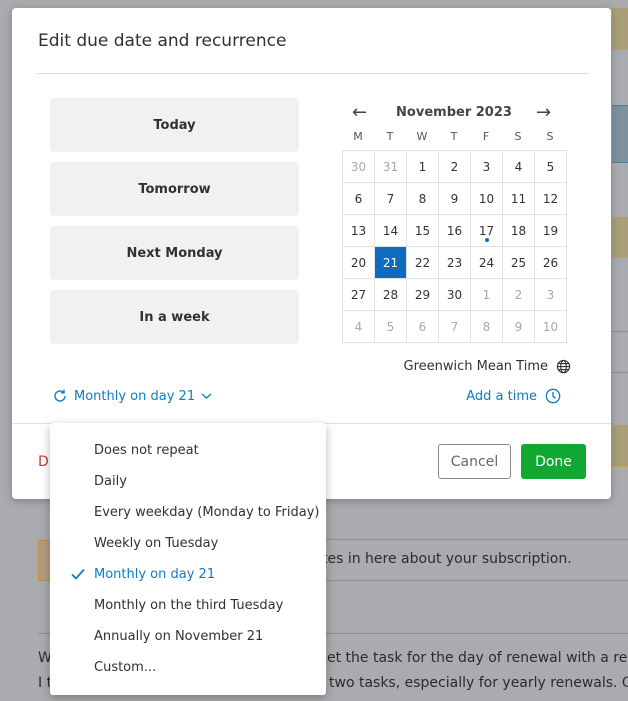 This screenshot has width=628, height=701. I want to click on day-number: 8, so click(422, 198).